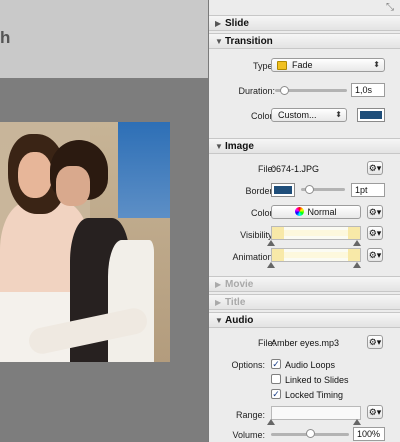 This screenshot has width=400, height=442. What do you see at coordinates (314, 395) in the screenshot?
I see `locked-timing-label: Locked Timing` at bounding box center [314, 395].